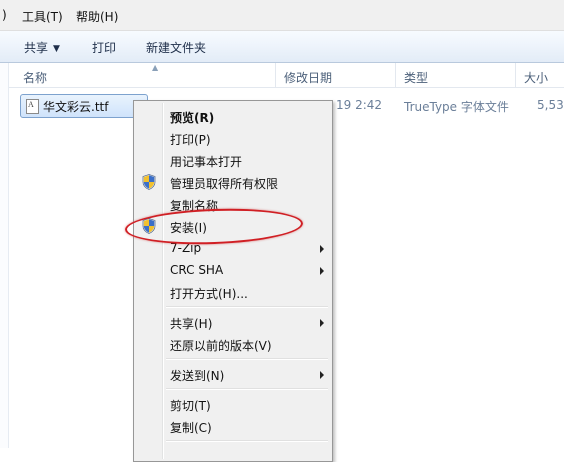 The height and width of the screenshot is (462, 564). Describe the element at coordinates (56, 49) in the screenshot. I see `chevron-down-icon: ▼` at that location.